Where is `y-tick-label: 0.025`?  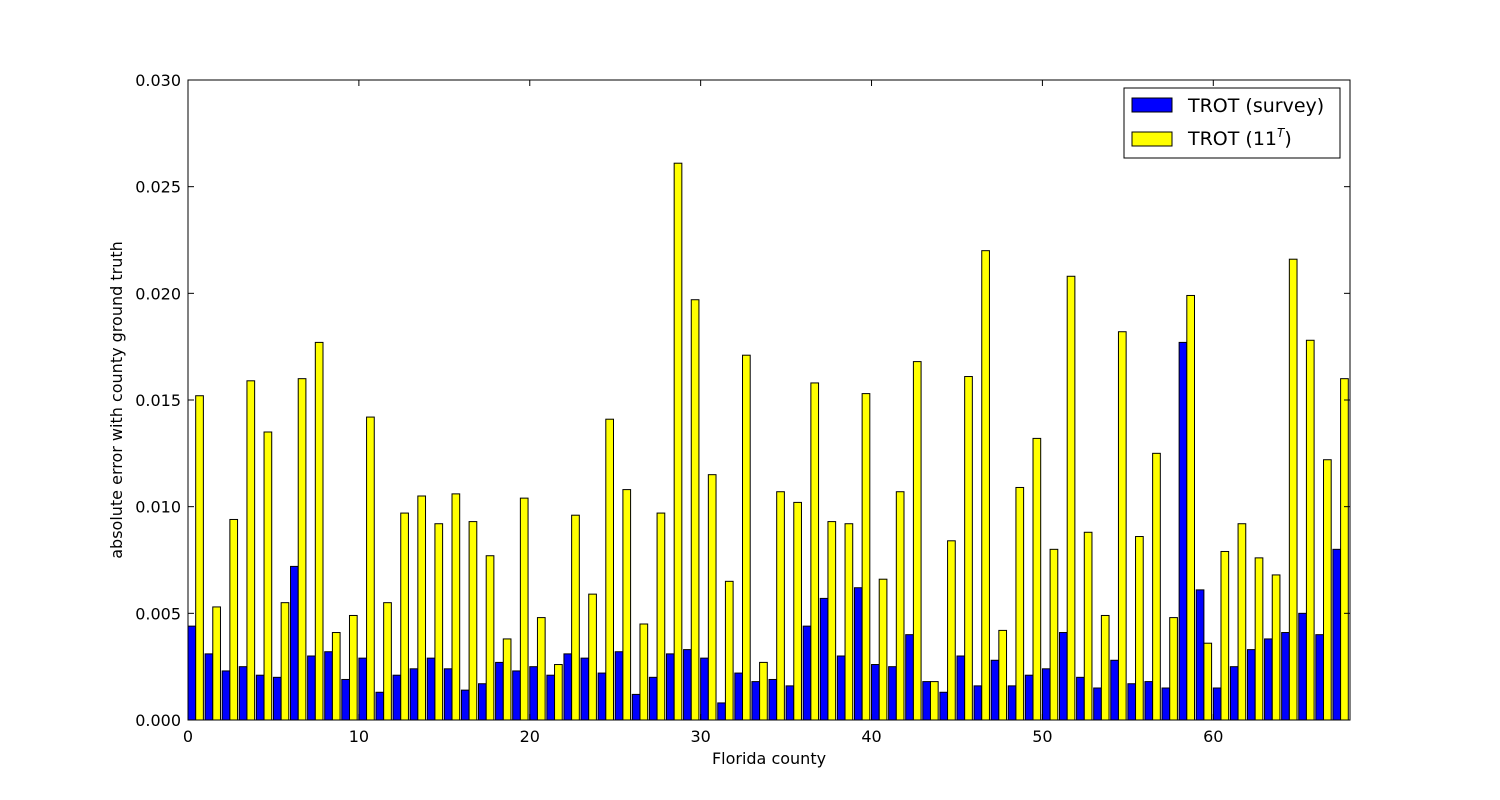 y-tick-label: 0.025 is located at coordinates (158, 187).